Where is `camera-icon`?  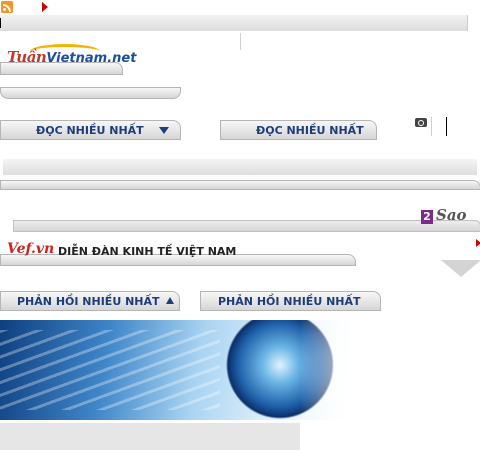
camera-icon is located at coordinates (421, 122).